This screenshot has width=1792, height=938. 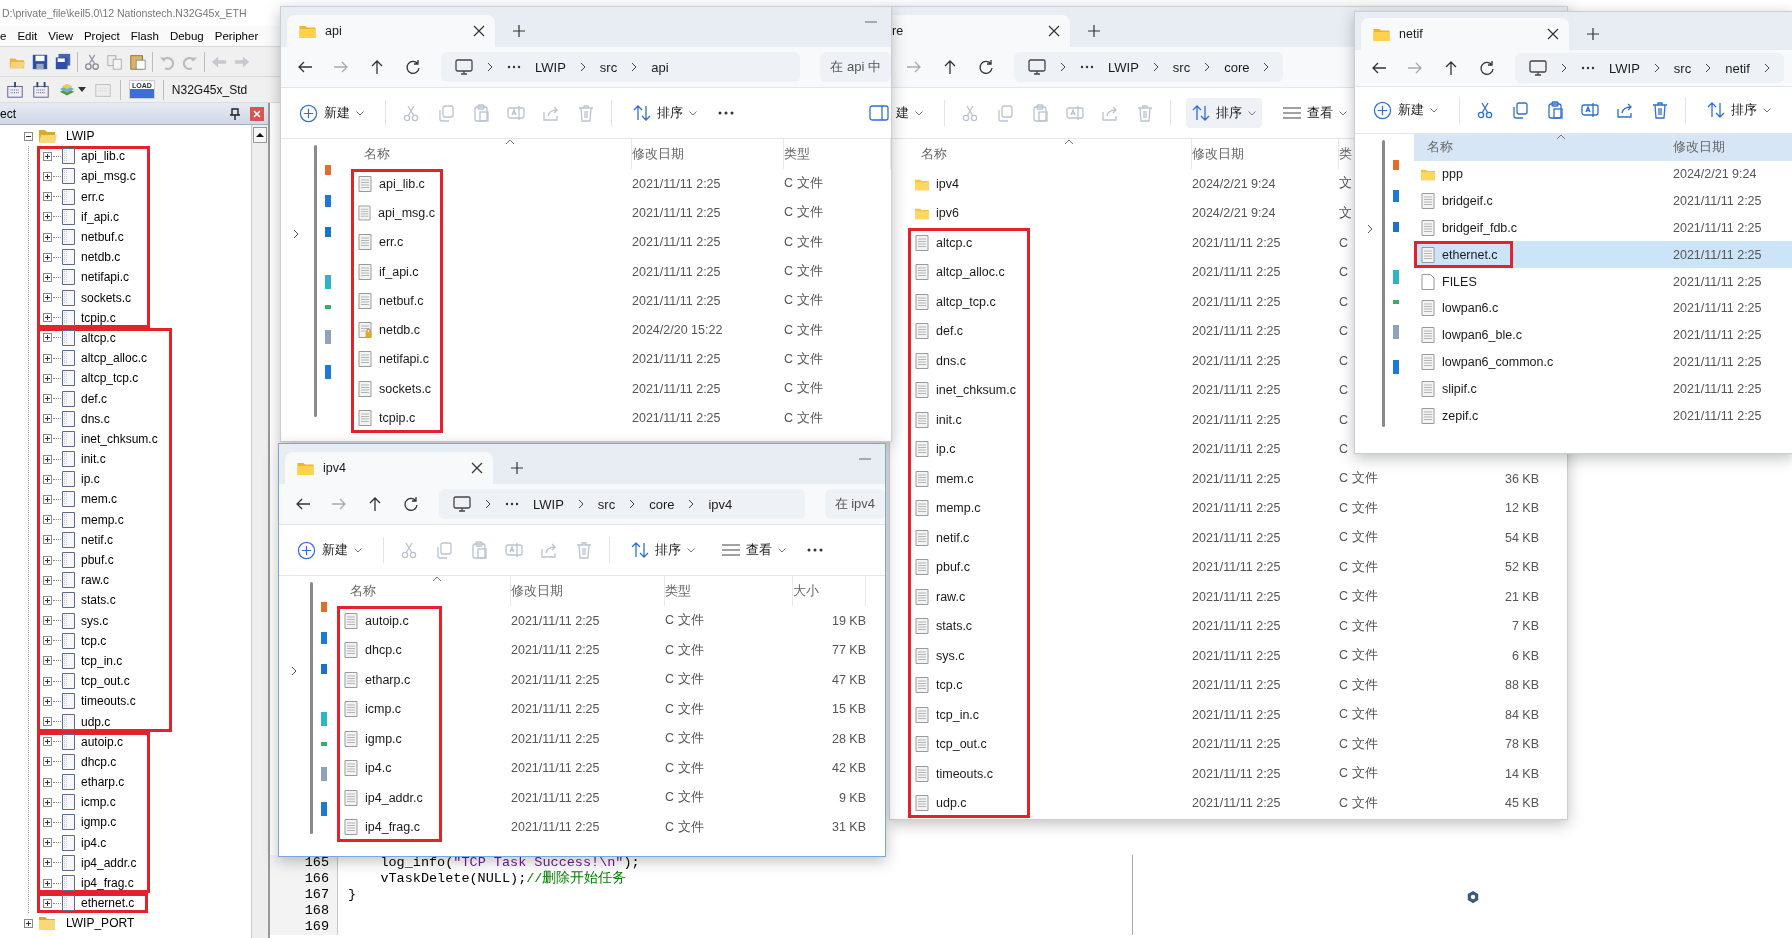 I want to click on tree-item: api_msg.c, so click(x=108, y=176).